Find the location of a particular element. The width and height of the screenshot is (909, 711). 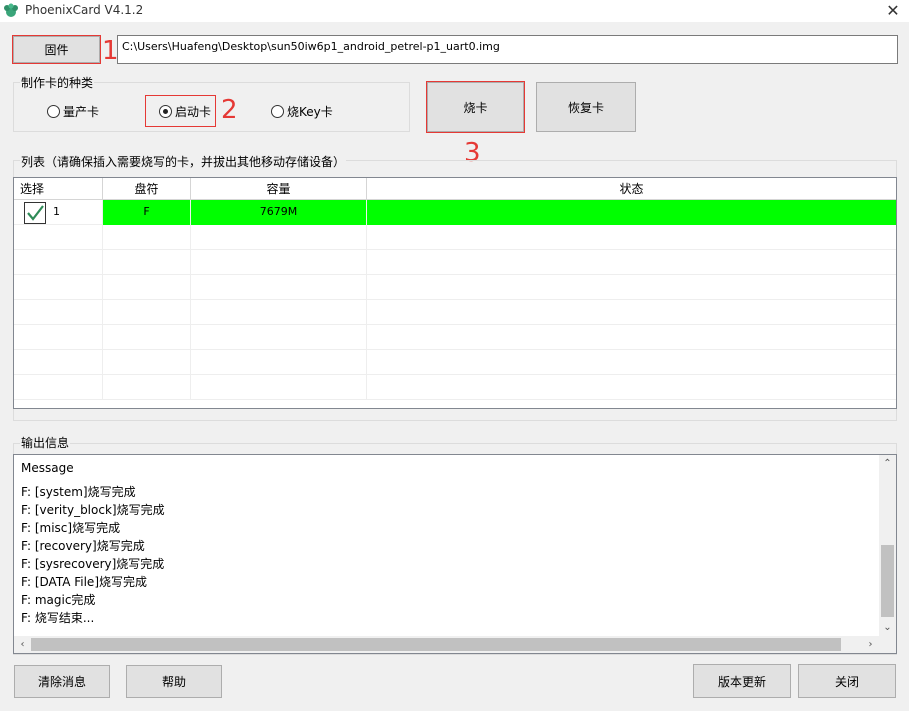

title-bar: PhoenixCard V4.1.2 ✕ is located at coordinates (454, 11).